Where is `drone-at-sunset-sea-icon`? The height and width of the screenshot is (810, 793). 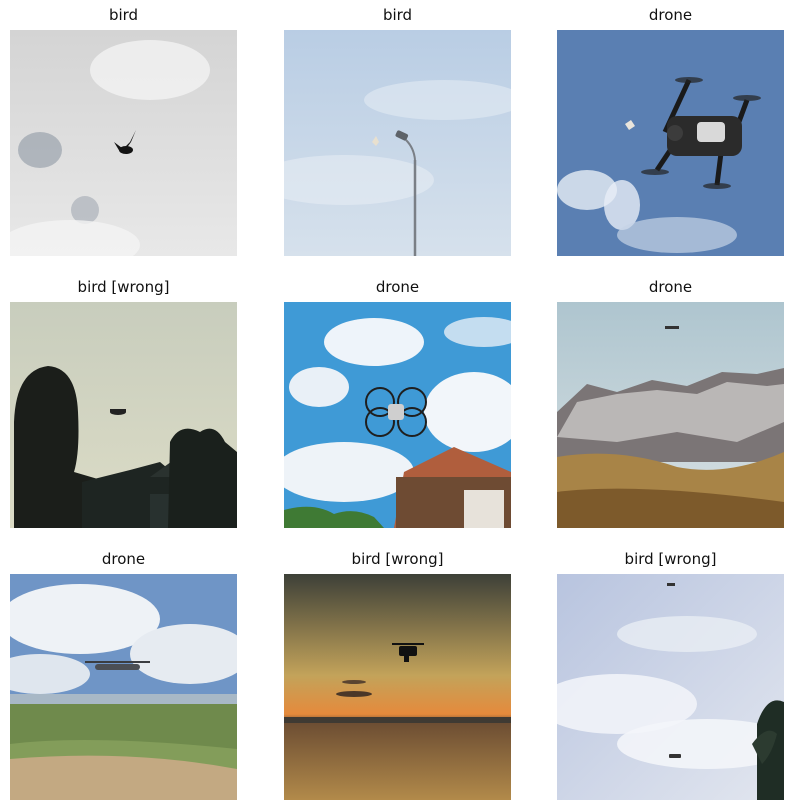
drone-at-sunset-sea-icon is located at coordinates (397, 687).